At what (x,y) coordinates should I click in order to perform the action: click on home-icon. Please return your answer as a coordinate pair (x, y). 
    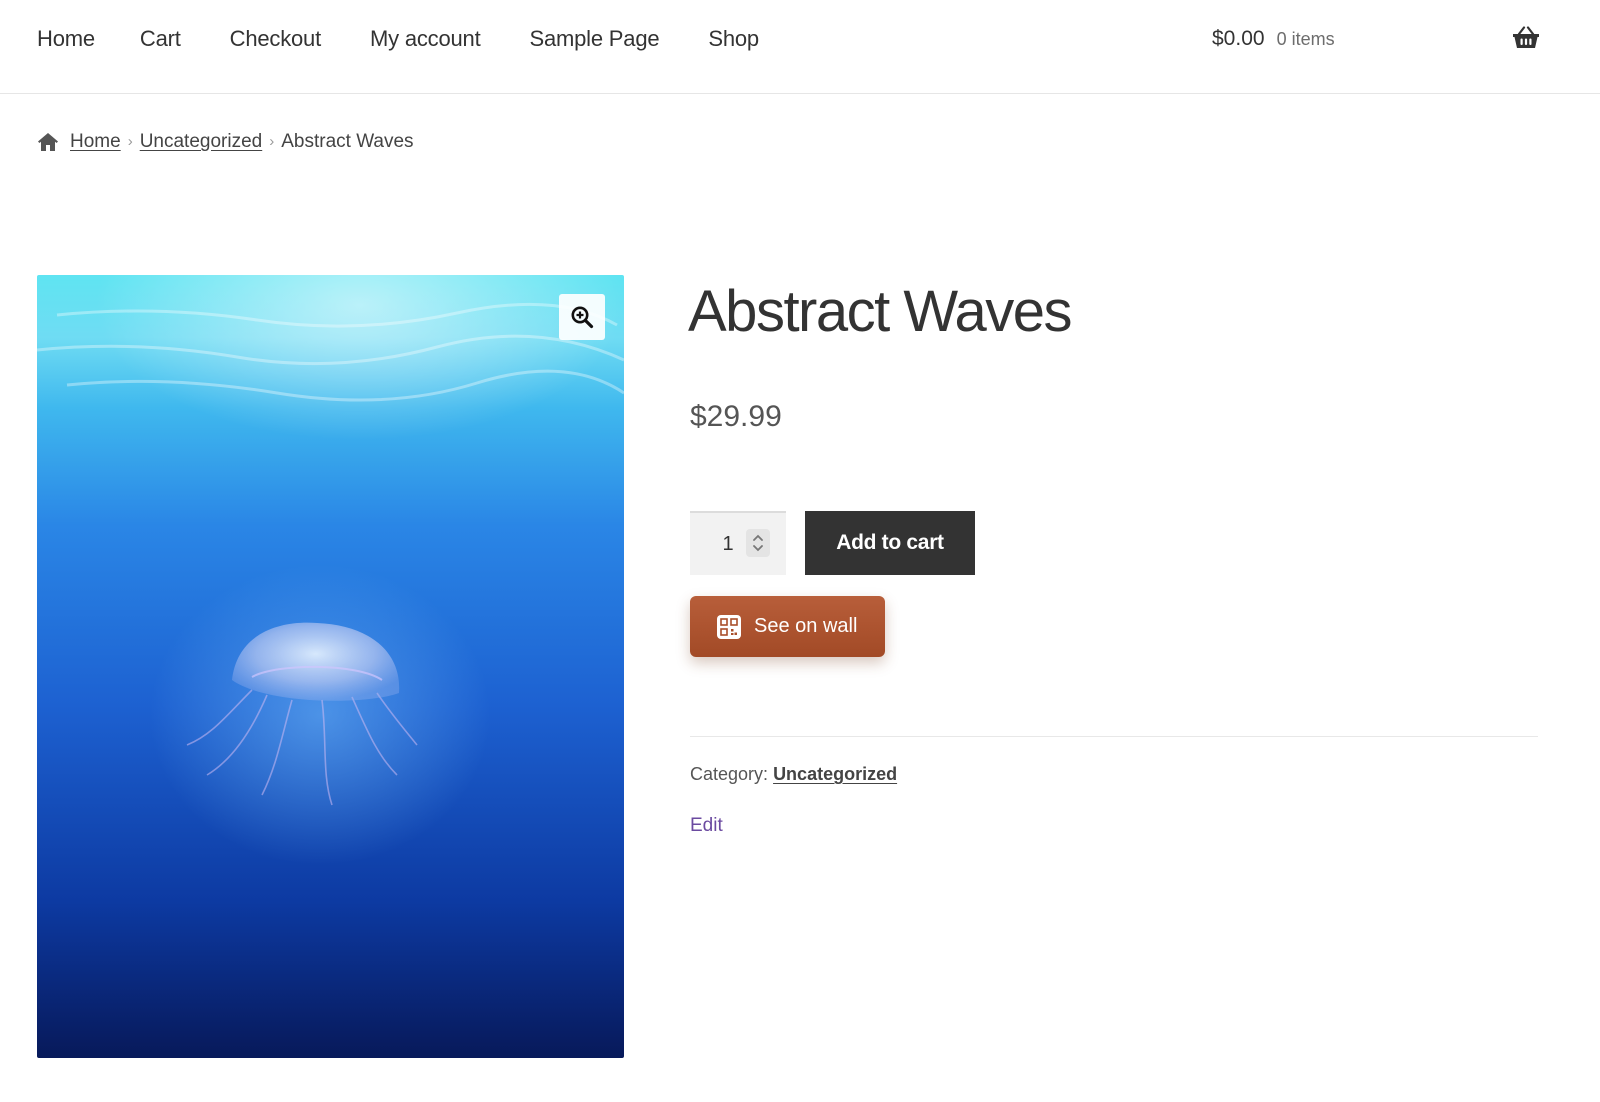
    Looking at the image, I should click on (48, 142).